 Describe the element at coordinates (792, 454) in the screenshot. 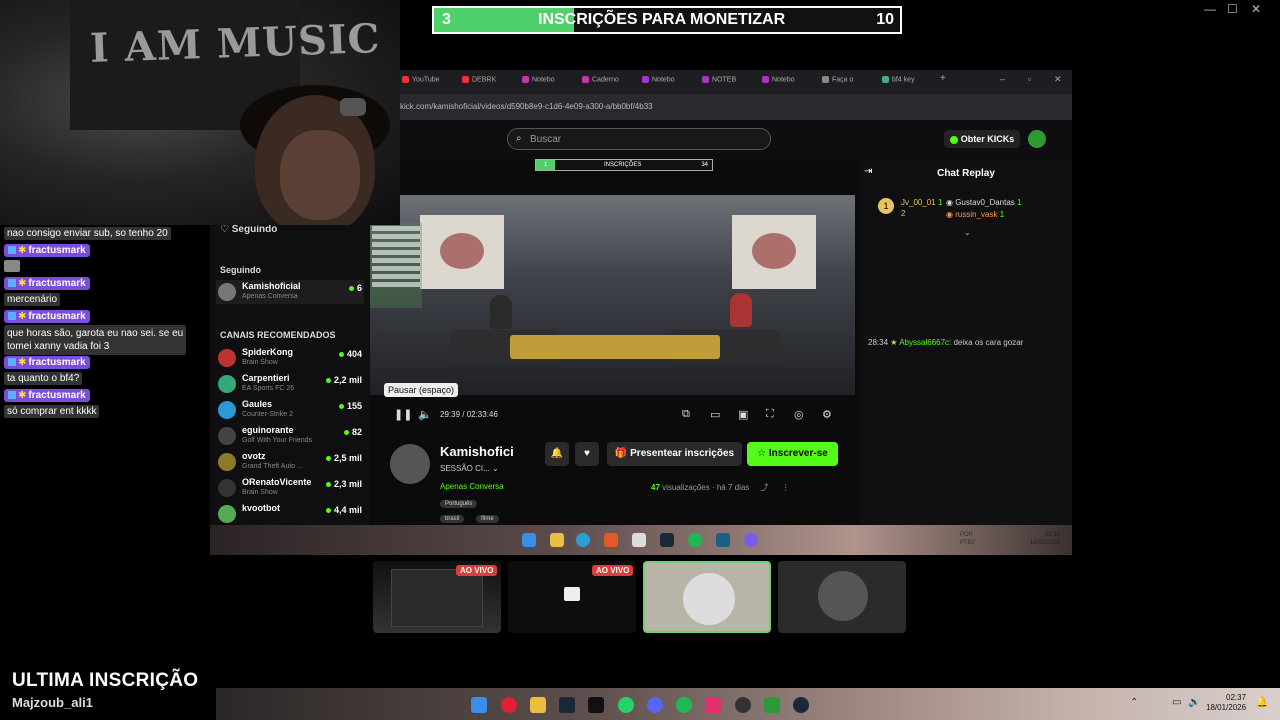

I see `subscribe-button: ☆ Inscrever-se` at that location.